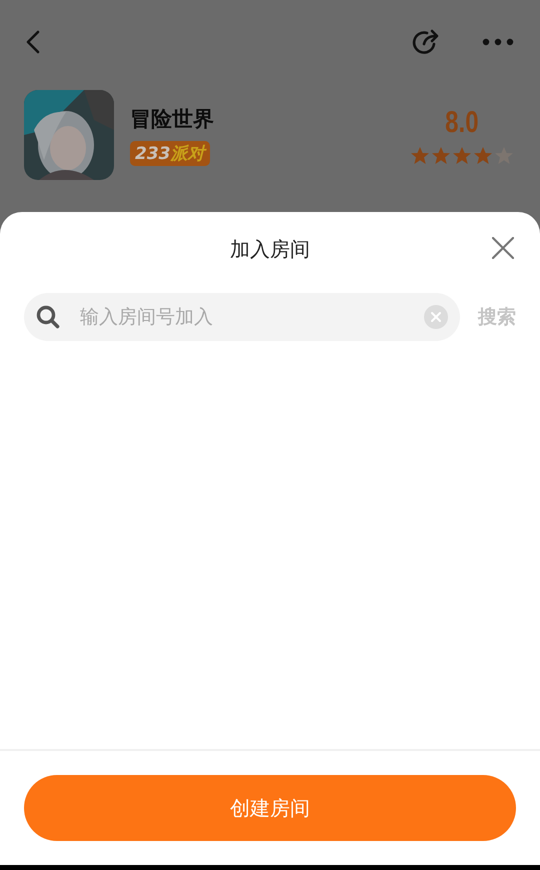  I want to click on rating-score: 8.0, so click(462, 123).